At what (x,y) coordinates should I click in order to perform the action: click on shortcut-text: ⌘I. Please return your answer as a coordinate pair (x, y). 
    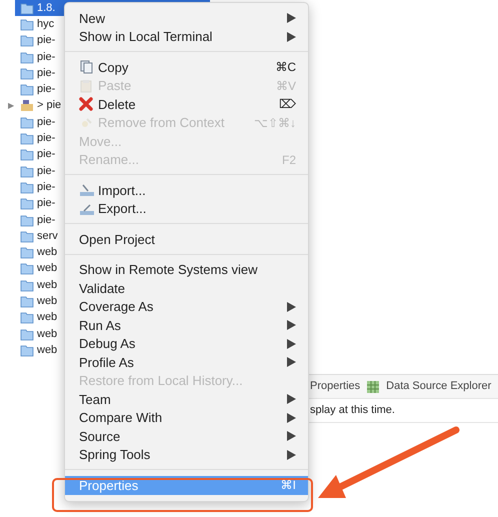
    Looking at the image, I should click on (288, 485).